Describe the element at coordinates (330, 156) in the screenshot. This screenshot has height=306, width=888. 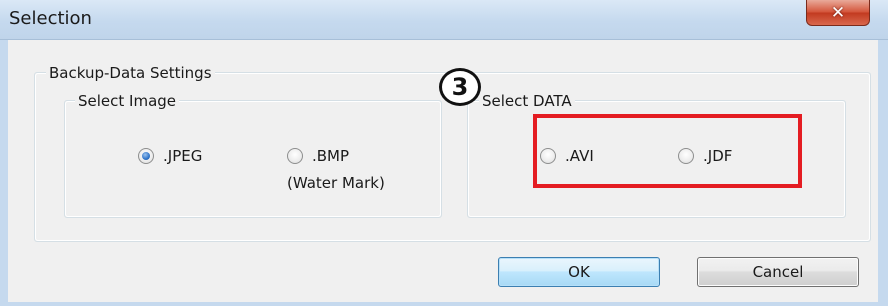
I see `bmp-option-label: .BMP` at that location.